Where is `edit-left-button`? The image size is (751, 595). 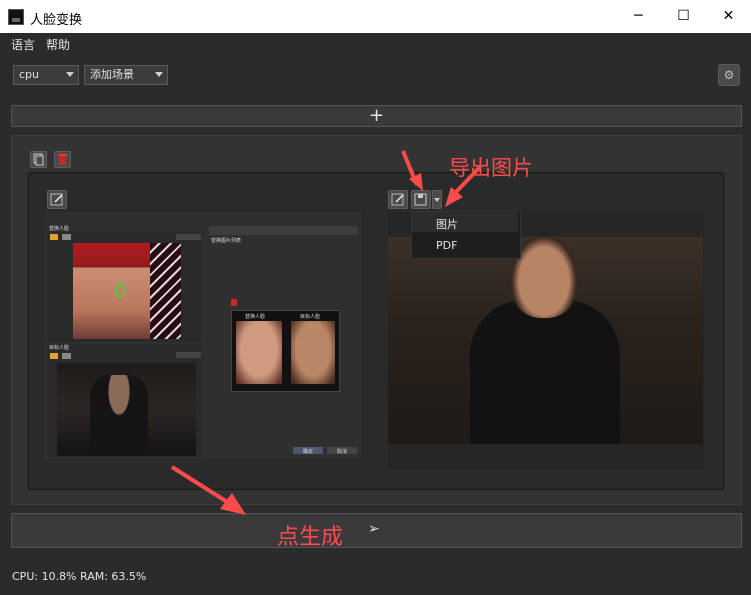
edit-left-button is located at coordinates (57, 199).